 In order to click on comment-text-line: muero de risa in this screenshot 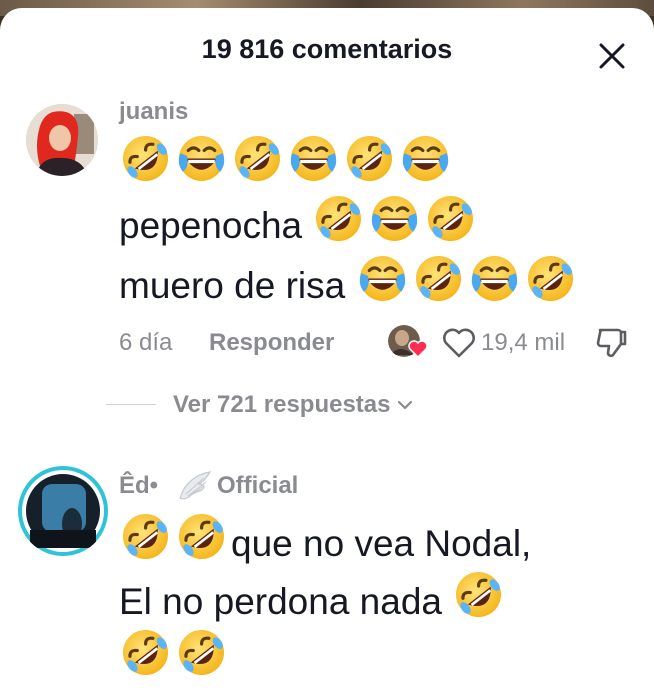, I will do `click(349, 283)`.